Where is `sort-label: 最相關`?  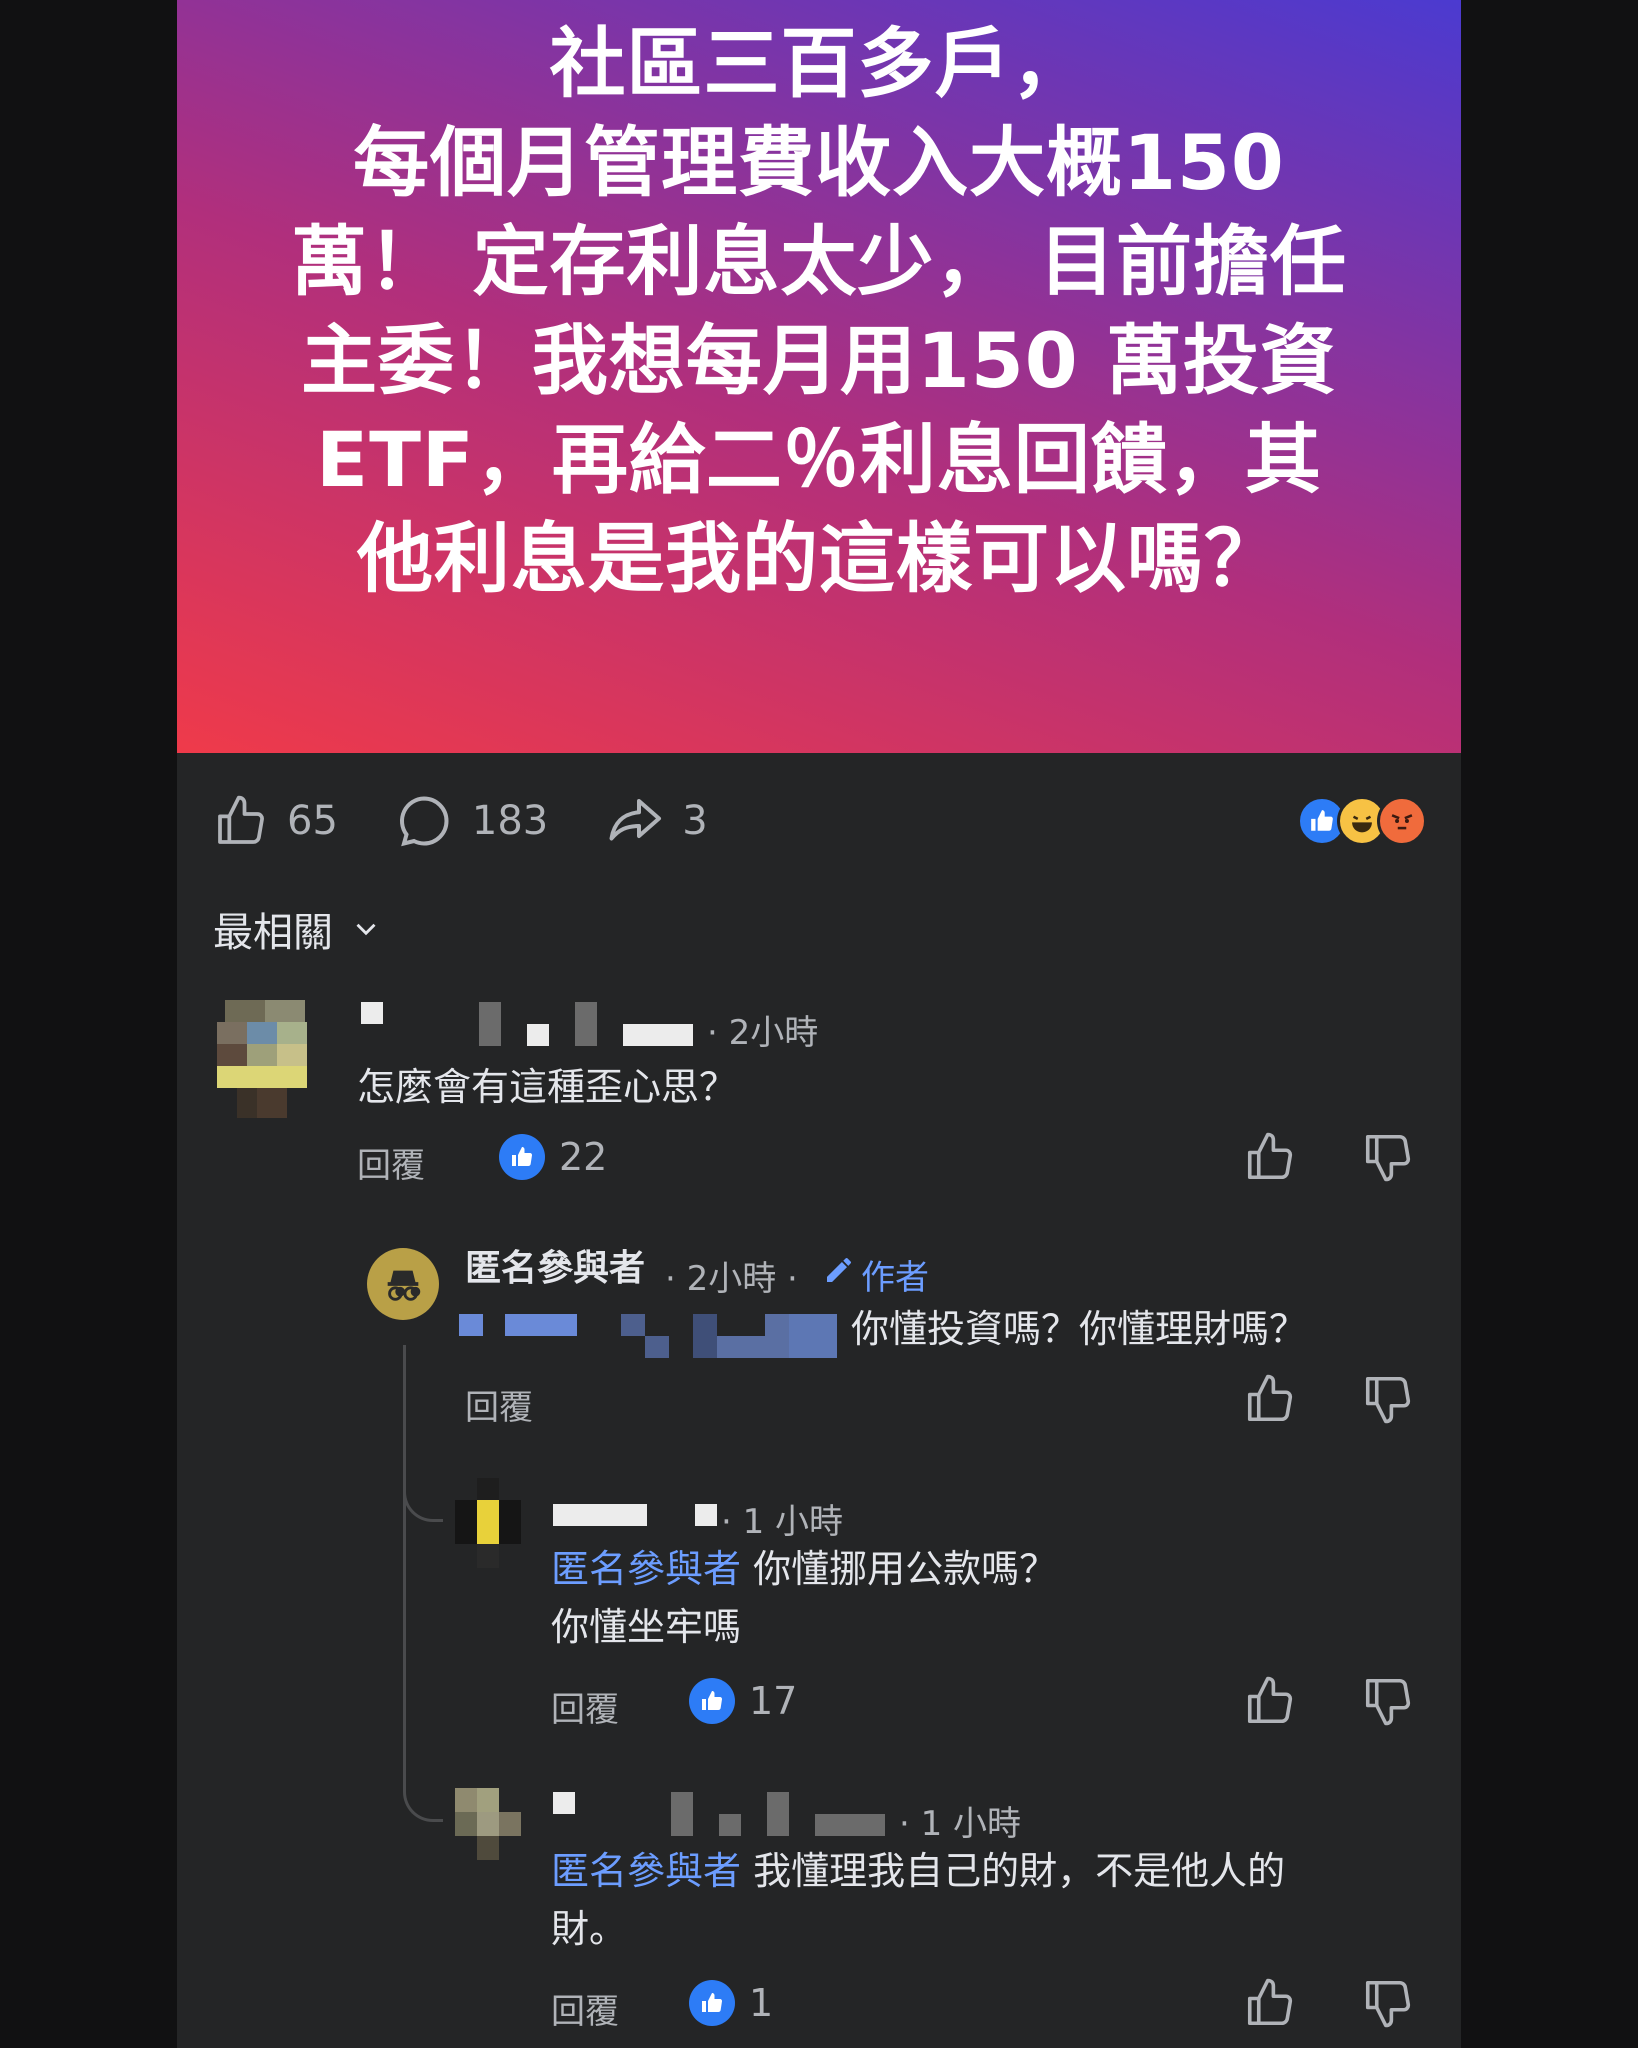
sort-label: 最相關 is located at coordinates (273, 933).